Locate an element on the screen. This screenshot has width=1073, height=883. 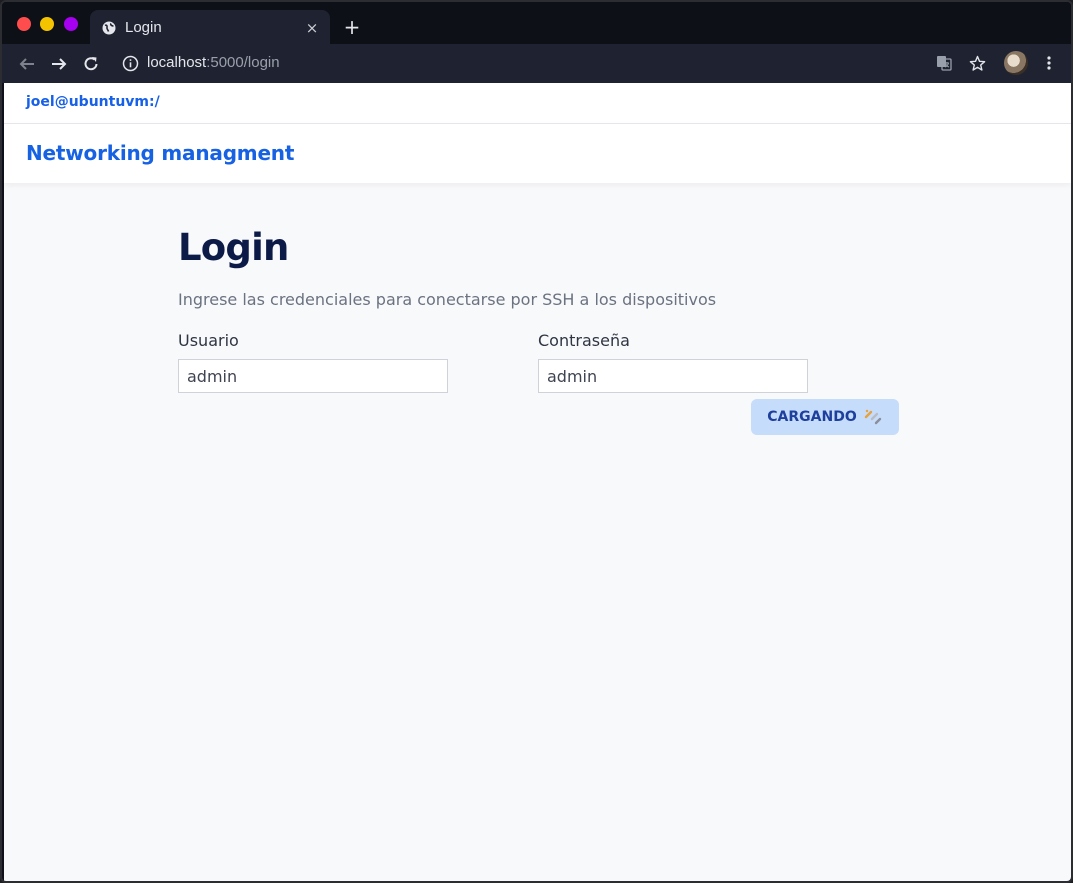
username-group: Usuario is located at coordinates (313, 362).